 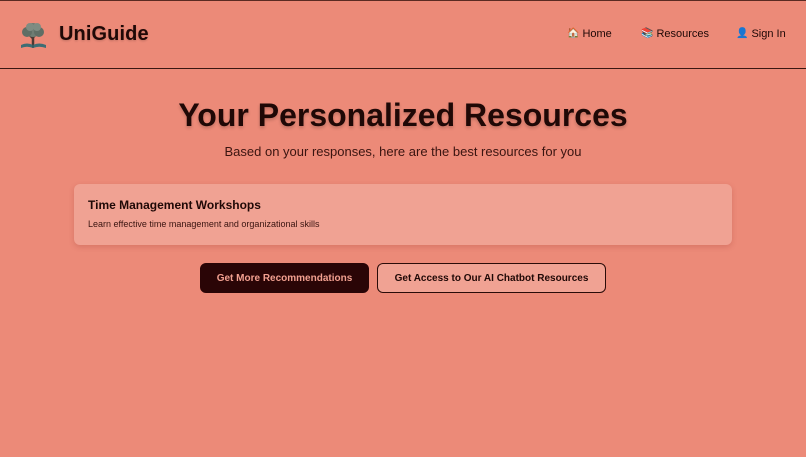 I want to click on nav-sign-in-label: Sign In, so click(x=768, y=34).